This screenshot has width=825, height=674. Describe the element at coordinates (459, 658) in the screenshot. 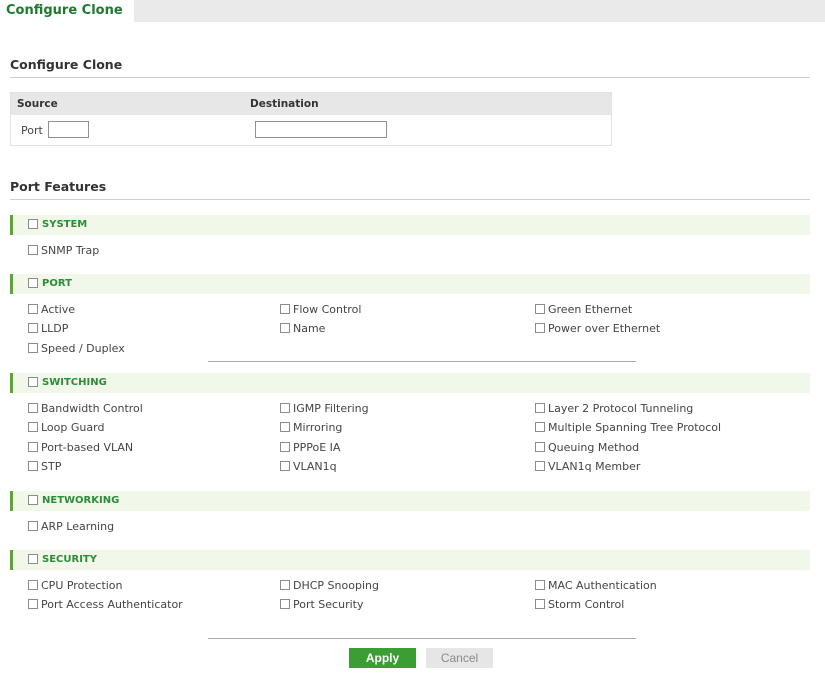

I see `cancel-button: Cancel` at that location.